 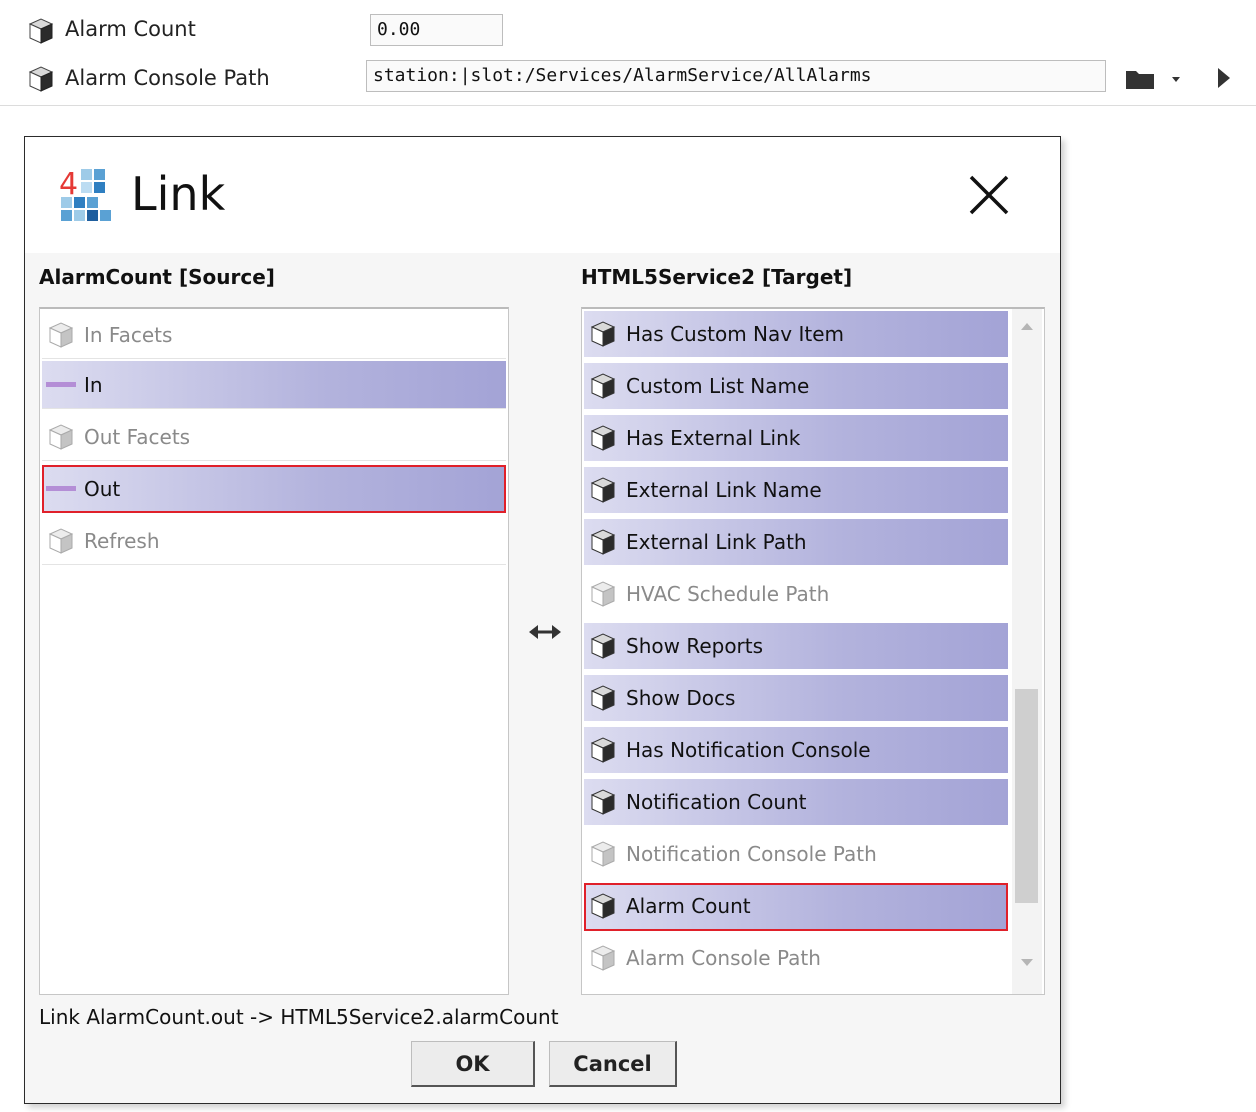 I want to click on play-arrow-icon, so click(x=1224, y=78).